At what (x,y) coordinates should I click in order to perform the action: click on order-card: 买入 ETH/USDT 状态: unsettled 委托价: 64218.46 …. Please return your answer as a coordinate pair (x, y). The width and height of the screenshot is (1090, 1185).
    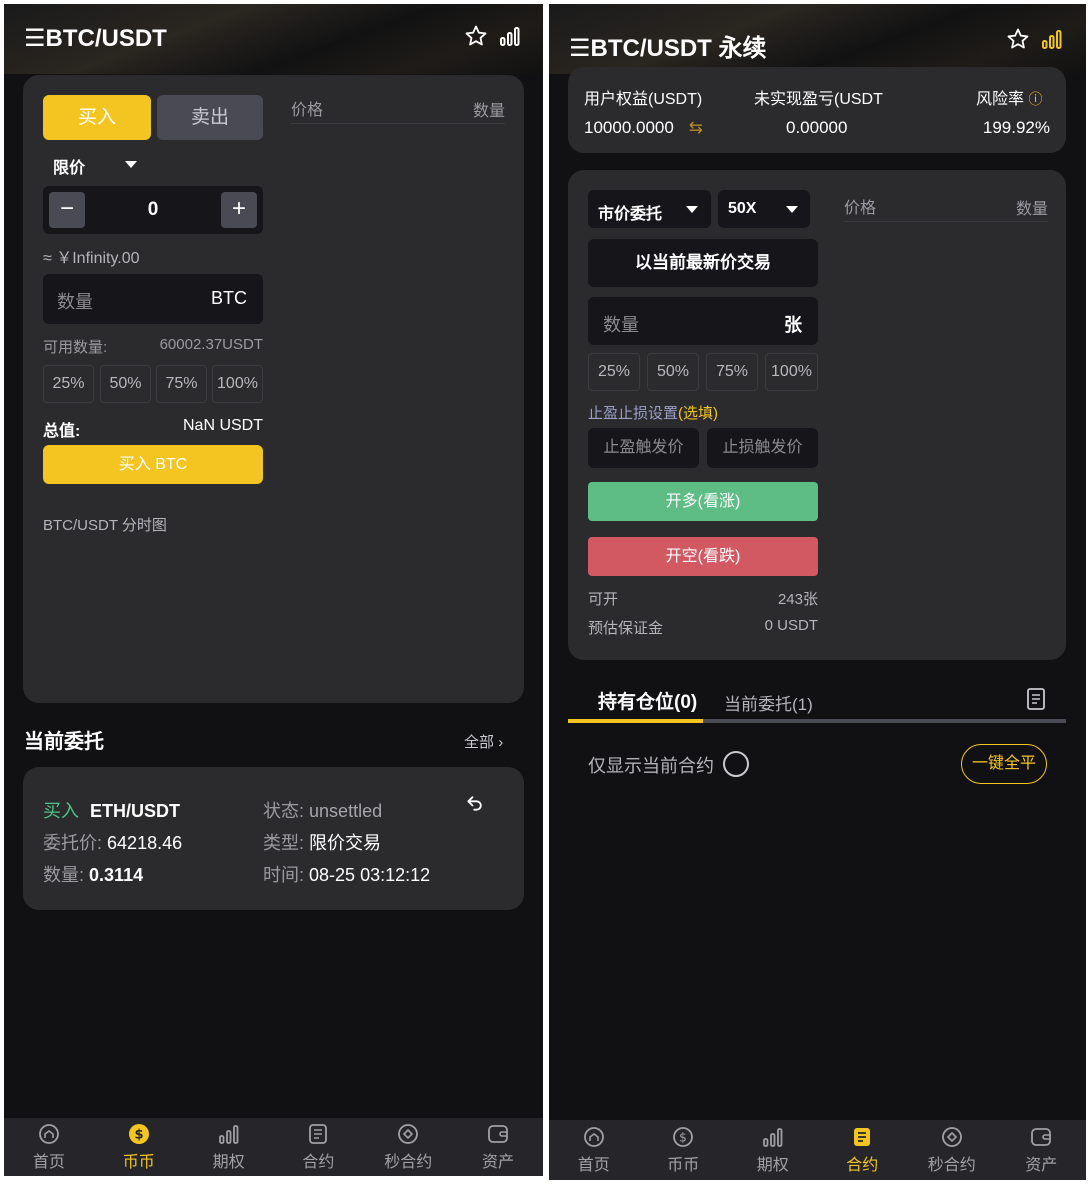
    Looking at the image, I should click on (273, 838).